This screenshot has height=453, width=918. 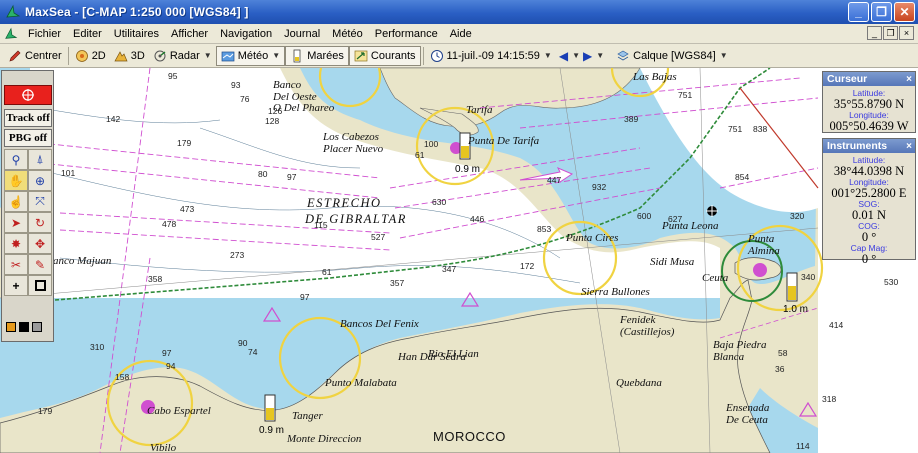 I want to click on center-tool: ⊕, so click(x=40, y=180).